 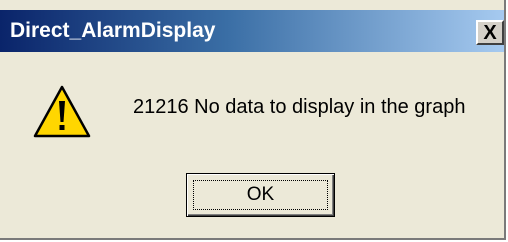 I want to click on ok-button-label: OK, so click(x=260, y=195).